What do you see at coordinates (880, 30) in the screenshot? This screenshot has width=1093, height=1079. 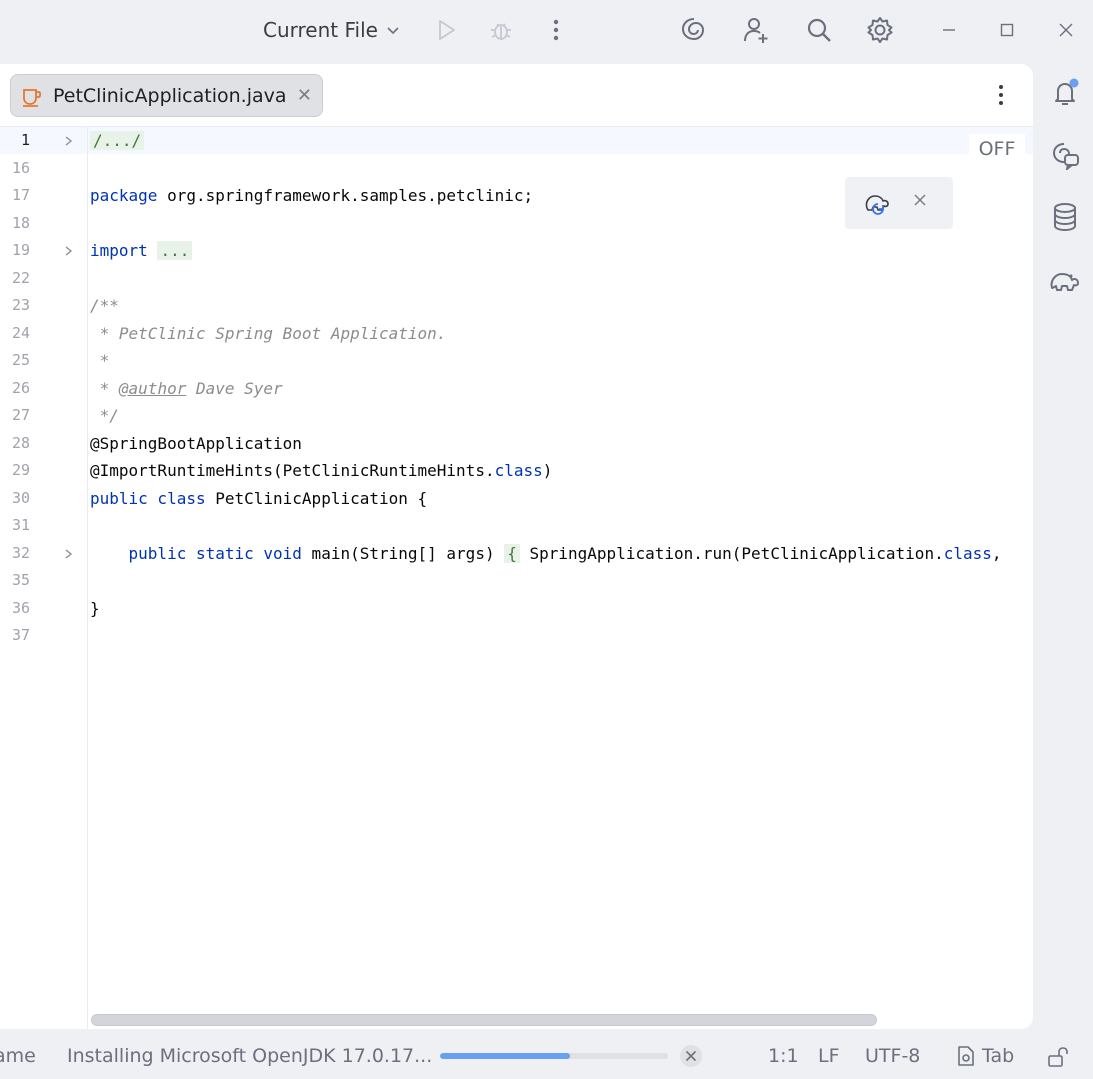 I see `settings-icon` at bounding box center [880, 30].